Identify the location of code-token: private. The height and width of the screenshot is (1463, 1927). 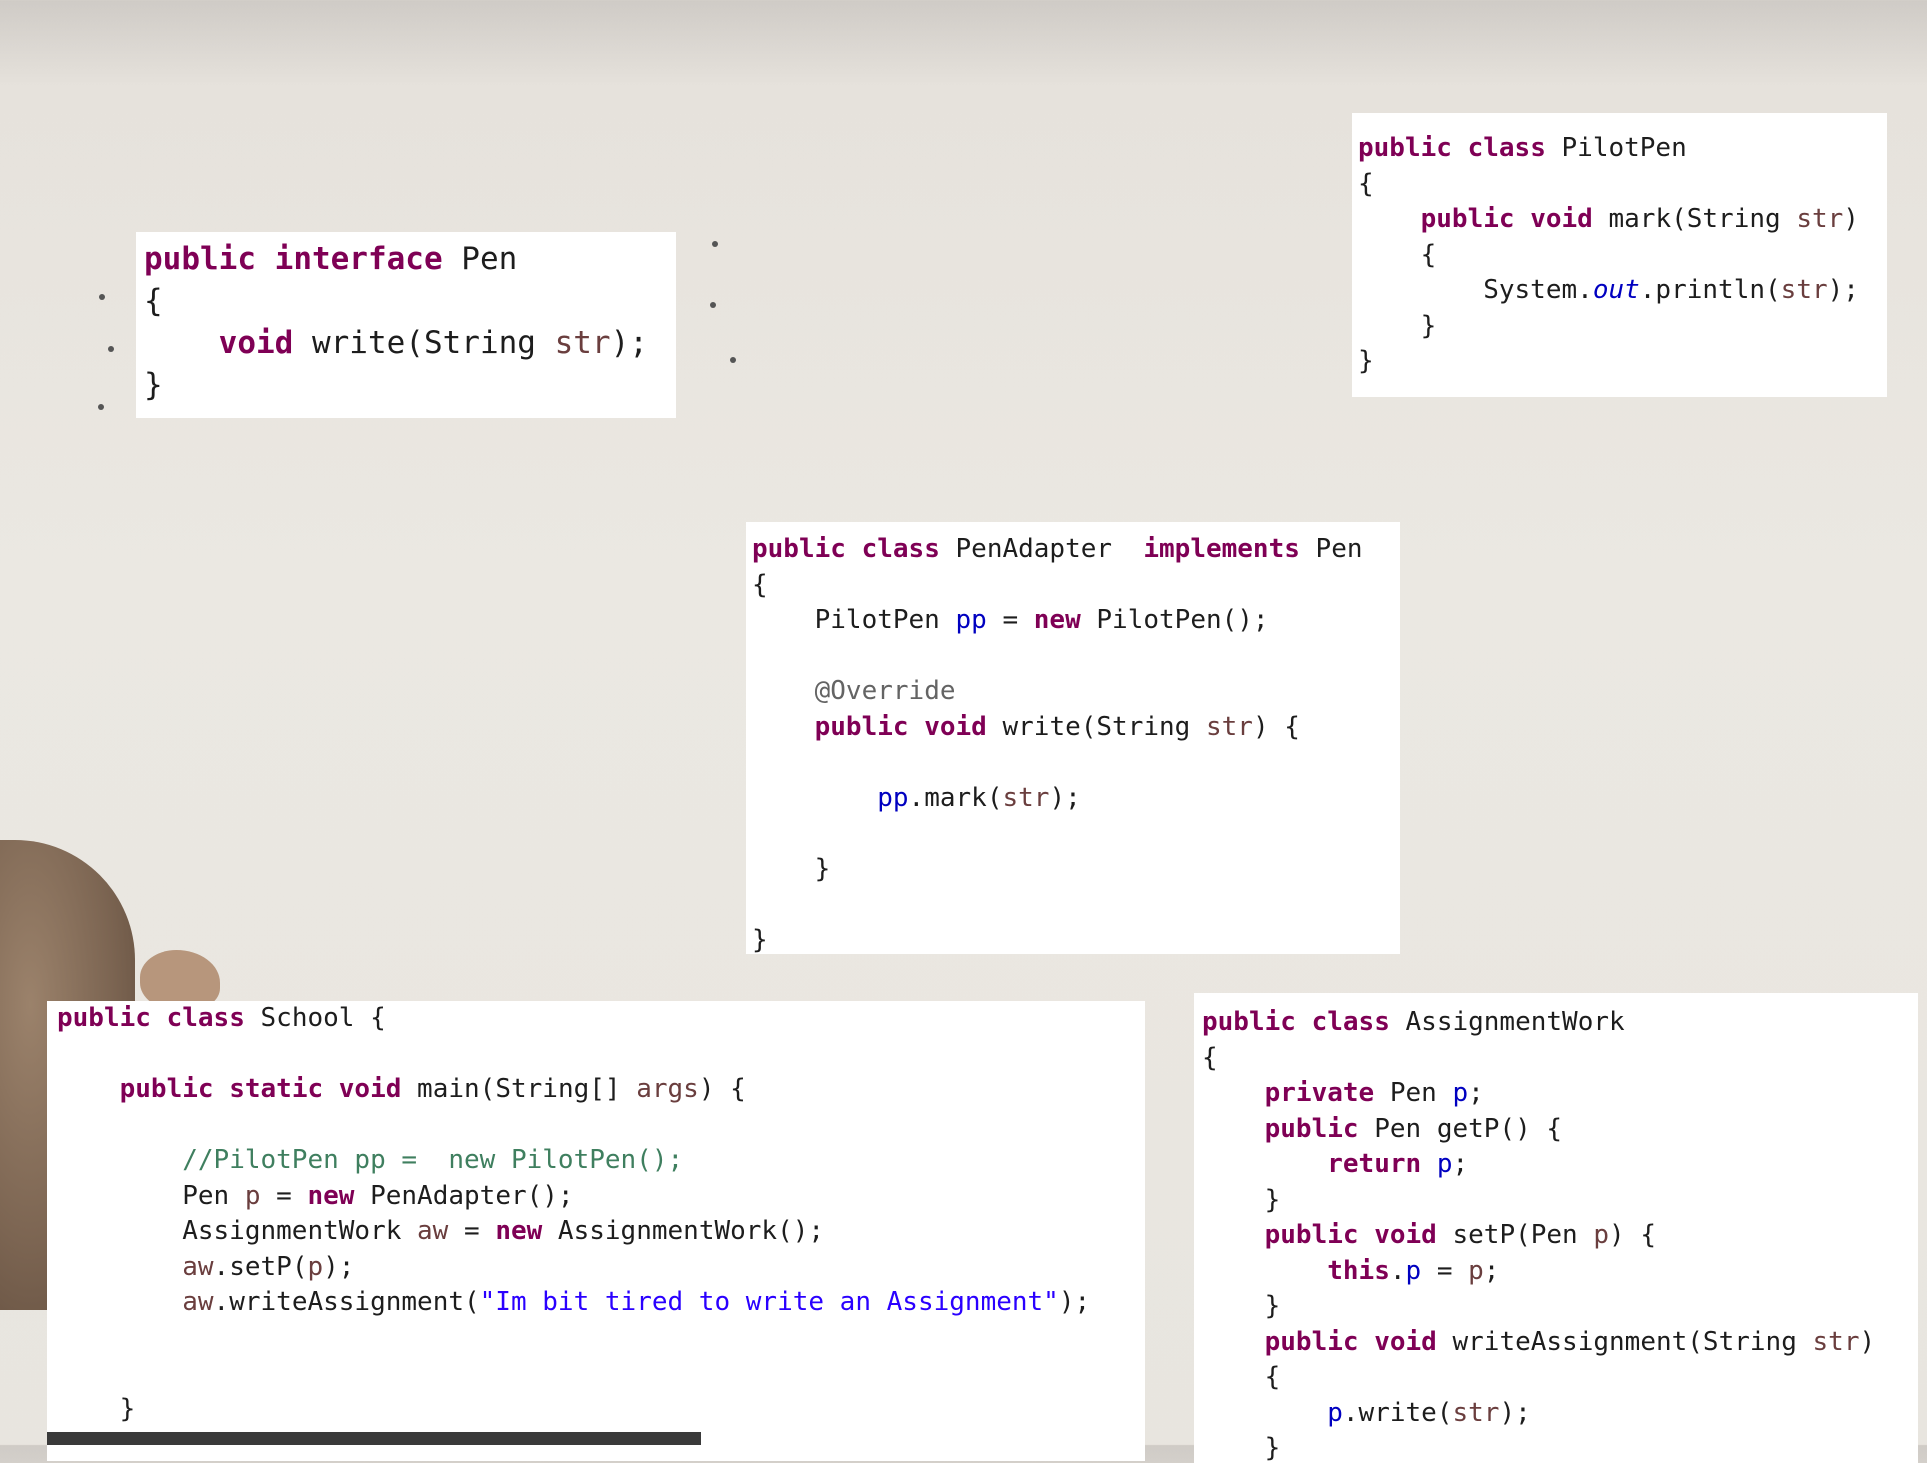
(1319, 1093).